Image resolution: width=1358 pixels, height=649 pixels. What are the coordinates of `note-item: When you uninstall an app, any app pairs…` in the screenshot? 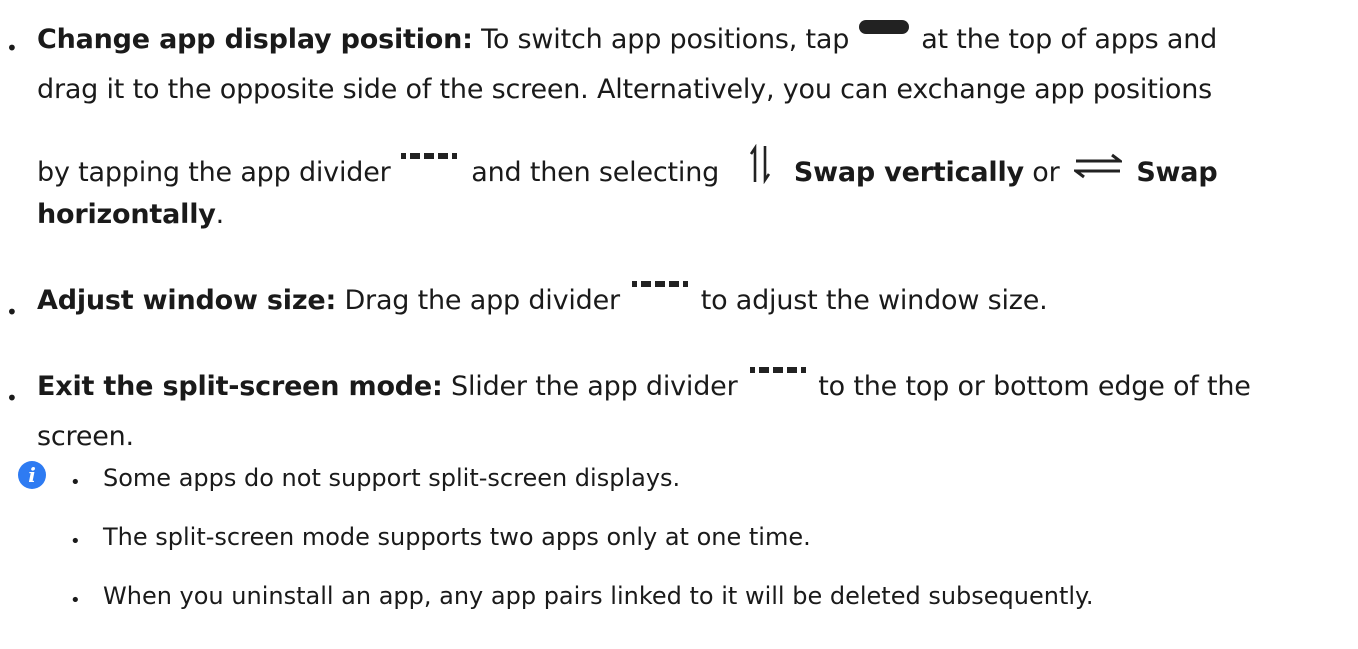 It's located at (598, 596).